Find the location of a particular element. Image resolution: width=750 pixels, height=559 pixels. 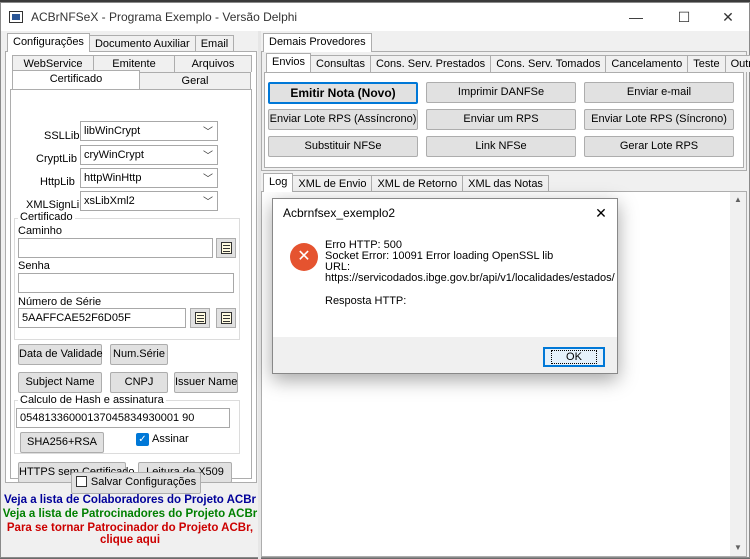

subtabs-row2: Certificado Geral is located at coordinates (131, 79).